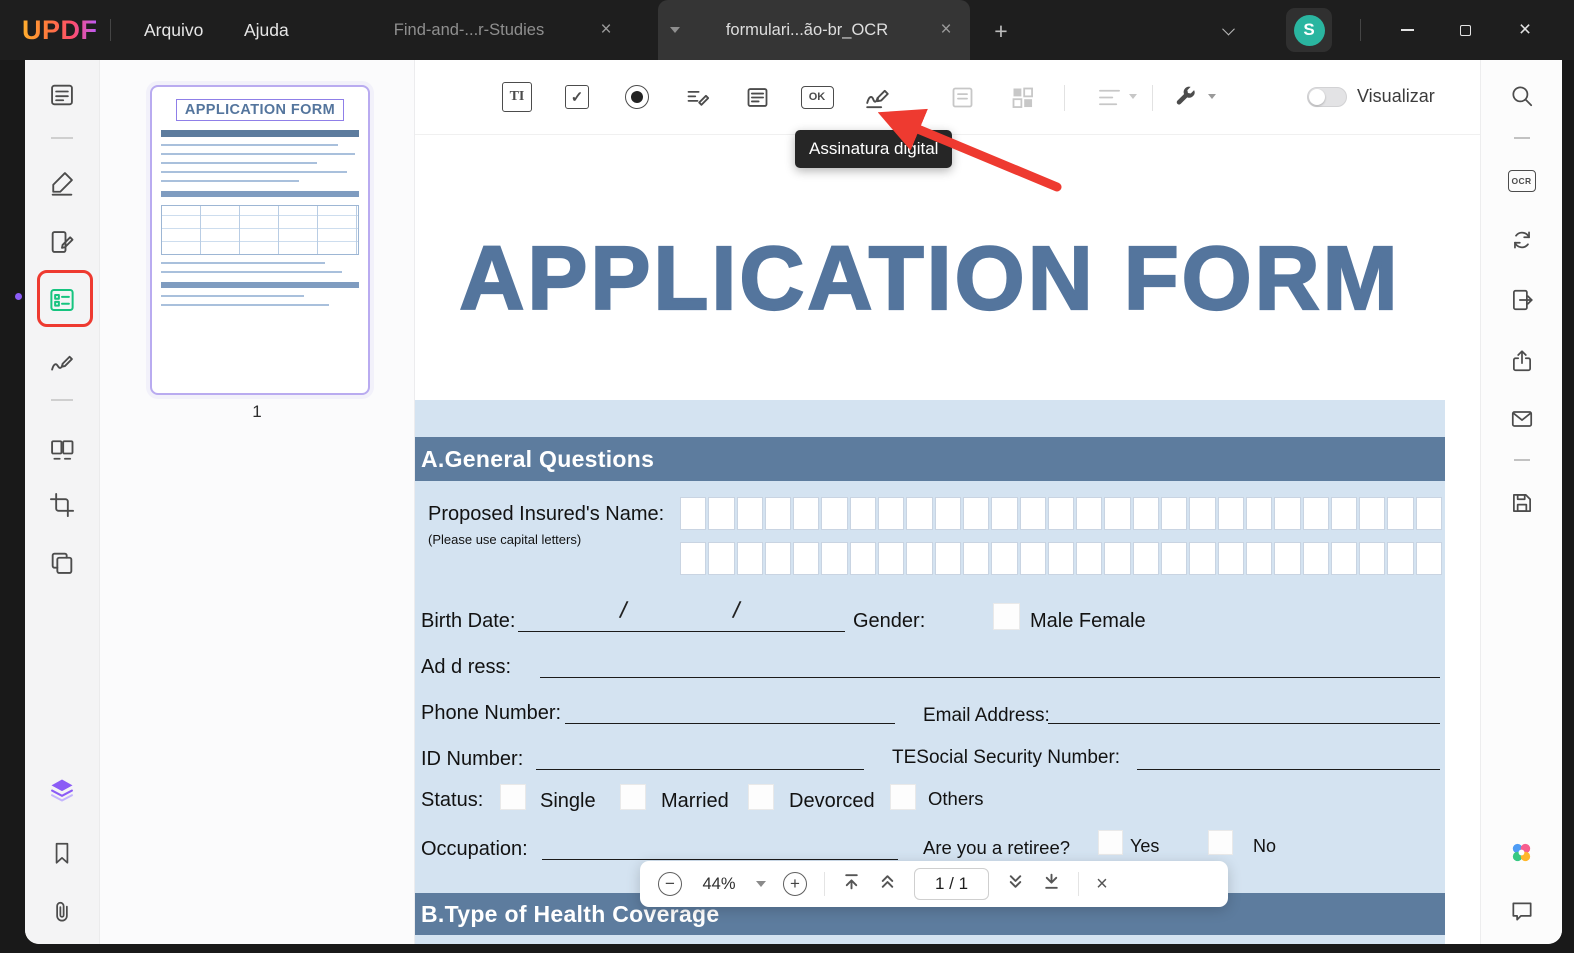  What do you see at coordinates (62, 95) in the screenshot?
I see `sidebar-reader-button` at bounding box center [62, 95].